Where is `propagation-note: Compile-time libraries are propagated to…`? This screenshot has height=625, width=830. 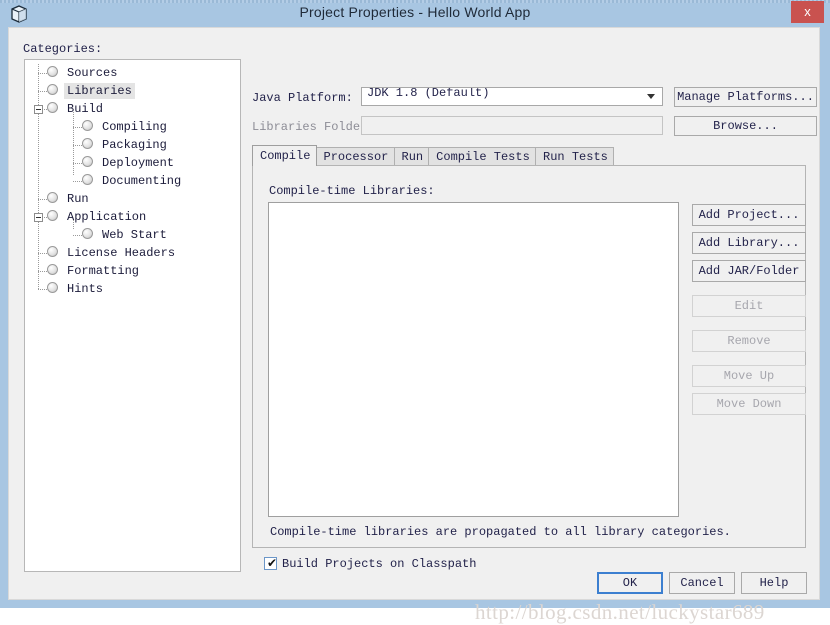 propagation-note: Compile-time libraries are propagated to… is located at coordinates (500, 532).